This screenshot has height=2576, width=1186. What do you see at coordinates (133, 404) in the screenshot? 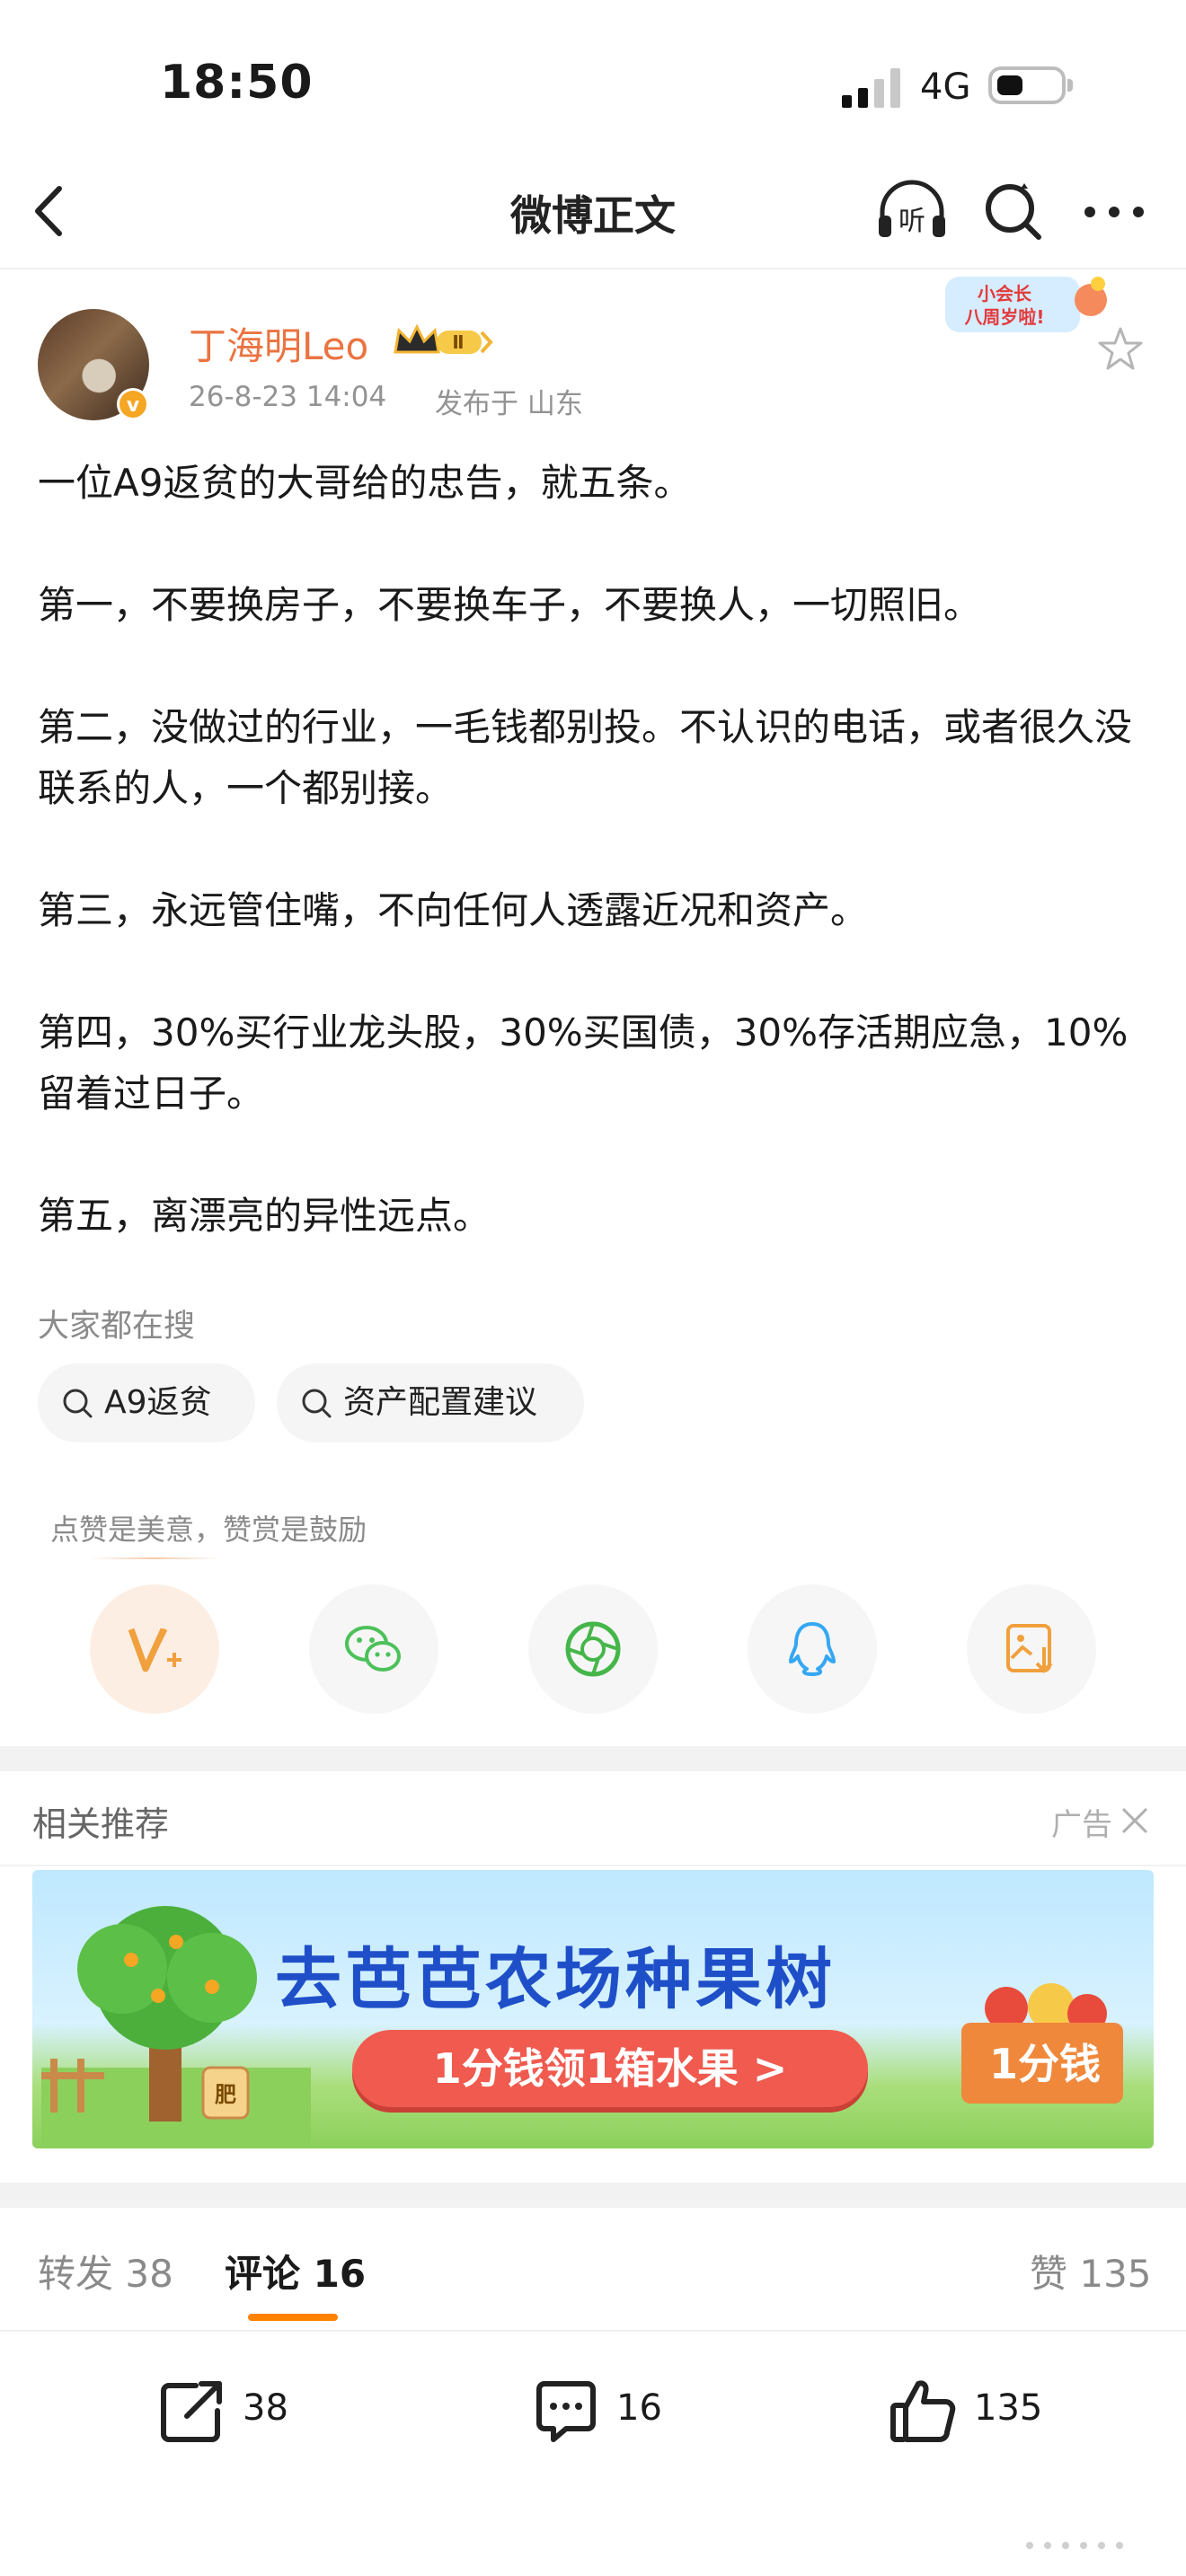
I see `verified-badge-icon: v` at bounding box center [133, 404].